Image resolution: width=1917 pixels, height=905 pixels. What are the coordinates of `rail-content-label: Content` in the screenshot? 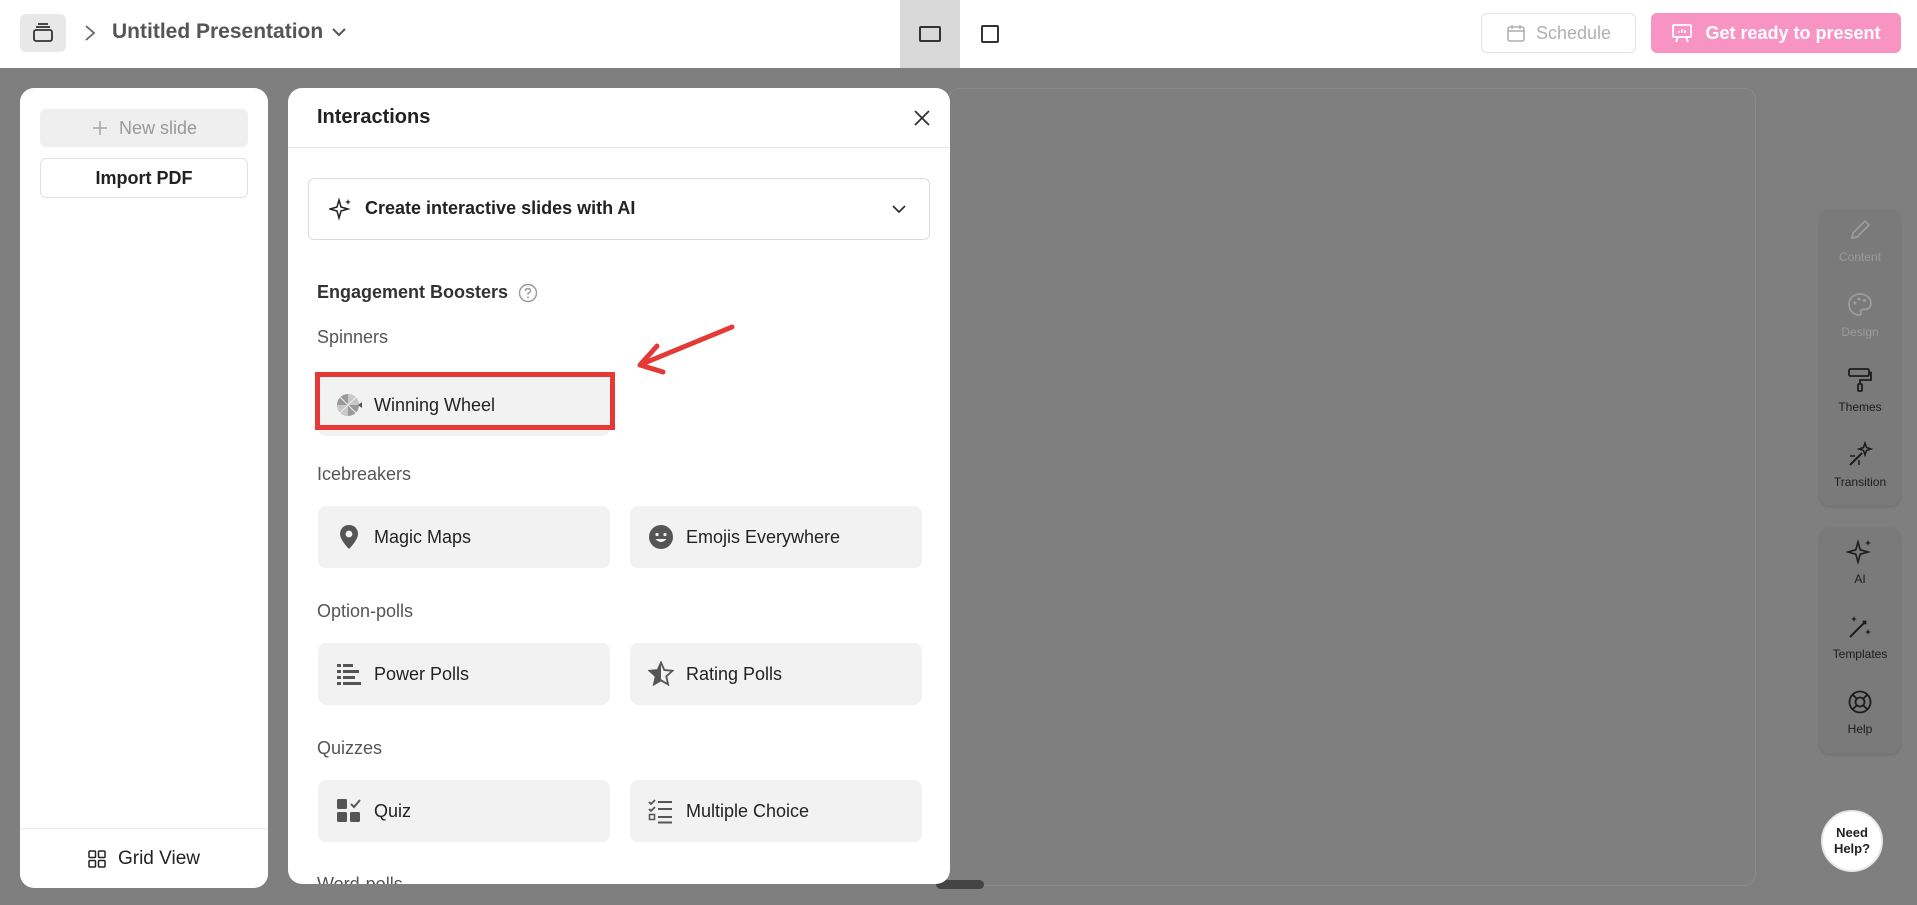 It's located at (1860, 257).